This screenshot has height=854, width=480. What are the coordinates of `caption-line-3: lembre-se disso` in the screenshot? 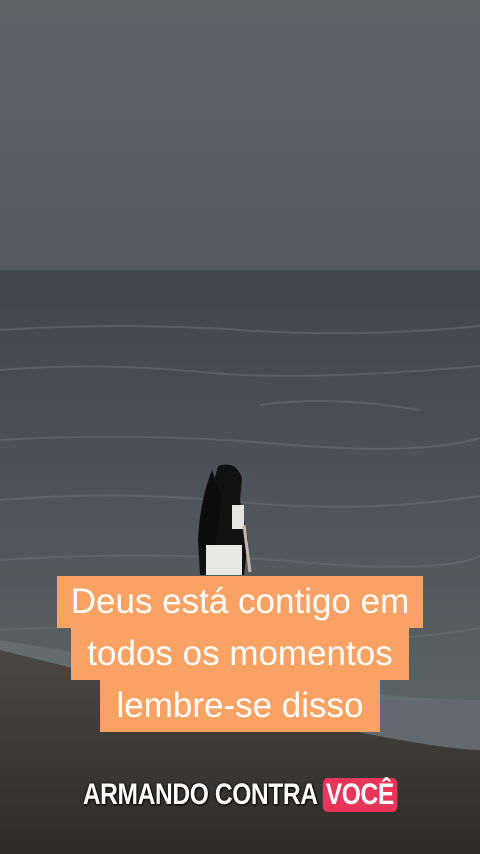 It's located at (240, 706).